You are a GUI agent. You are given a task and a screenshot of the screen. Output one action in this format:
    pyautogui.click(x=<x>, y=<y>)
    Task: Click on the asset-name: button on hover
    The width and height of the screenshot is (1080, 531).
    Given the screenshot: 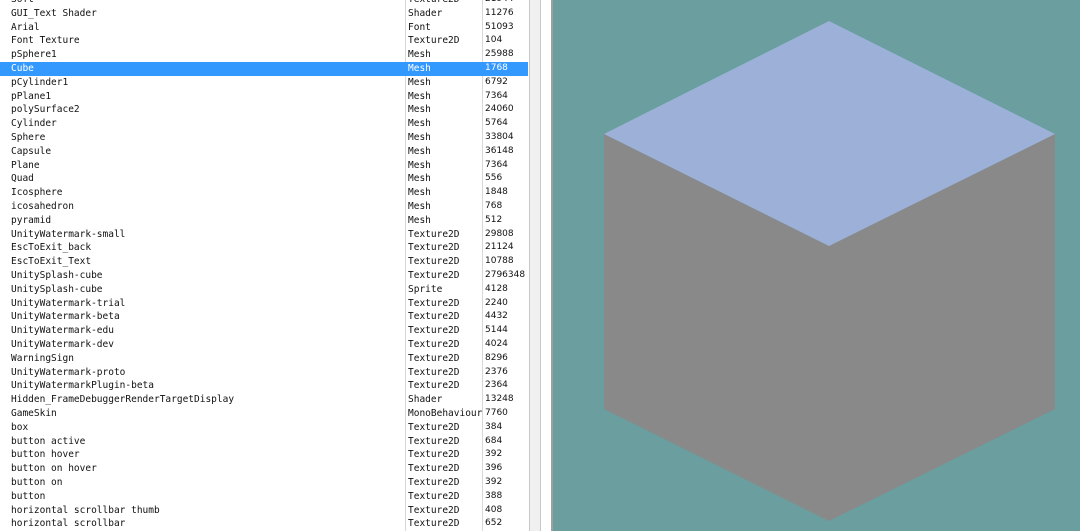 What is the action you would take?
    pyautogui.click(x=54, y=469)
    